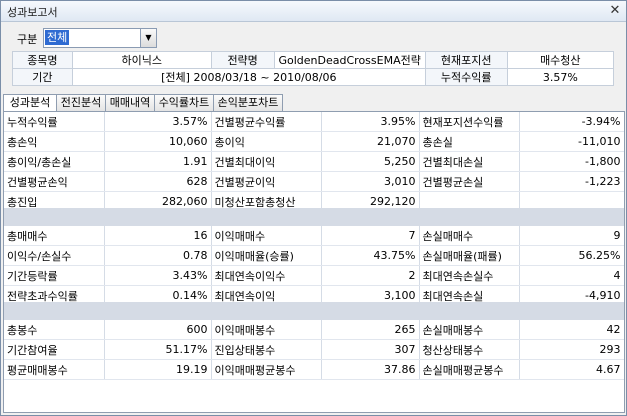  Describe the element at coordinates (54, 349) in the screenshot. I see `metric-label: 기간참여율` at that location.